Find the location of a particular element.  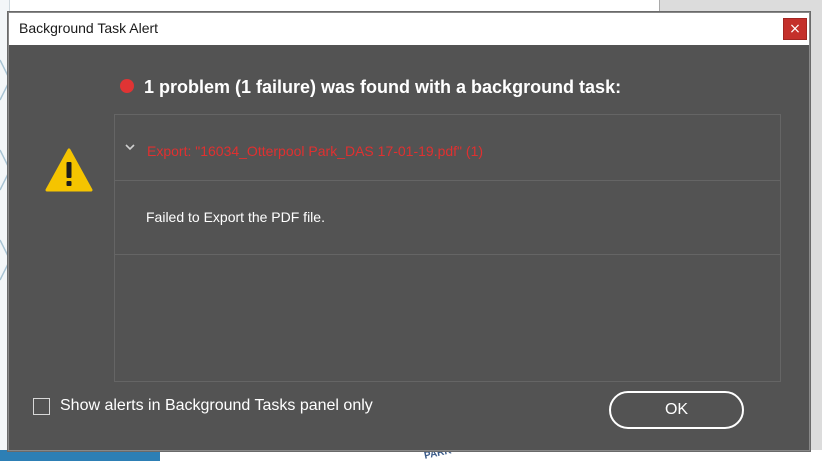

close-button: × is located at coordinates (795, 29).